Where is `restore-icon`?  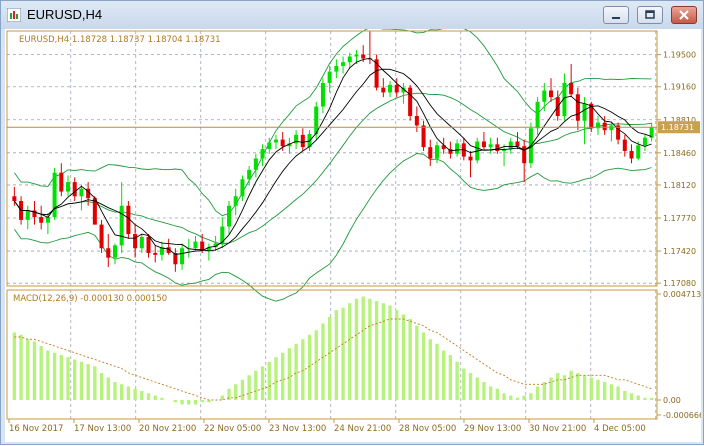
restore-icon is located at coordinates (650, 14).